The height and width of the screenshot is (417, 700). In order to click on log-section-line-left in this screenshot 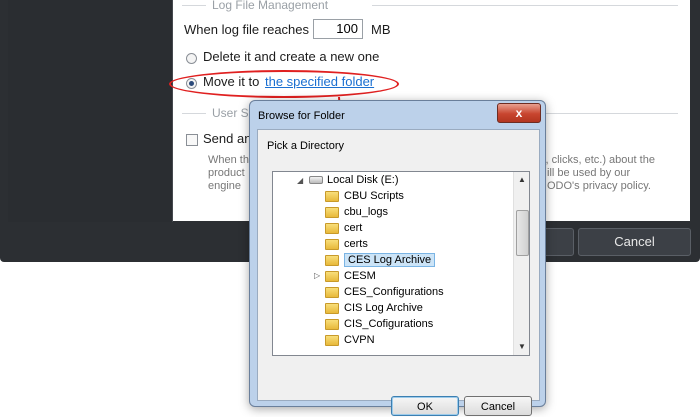, I will do `click(194, 5)`.